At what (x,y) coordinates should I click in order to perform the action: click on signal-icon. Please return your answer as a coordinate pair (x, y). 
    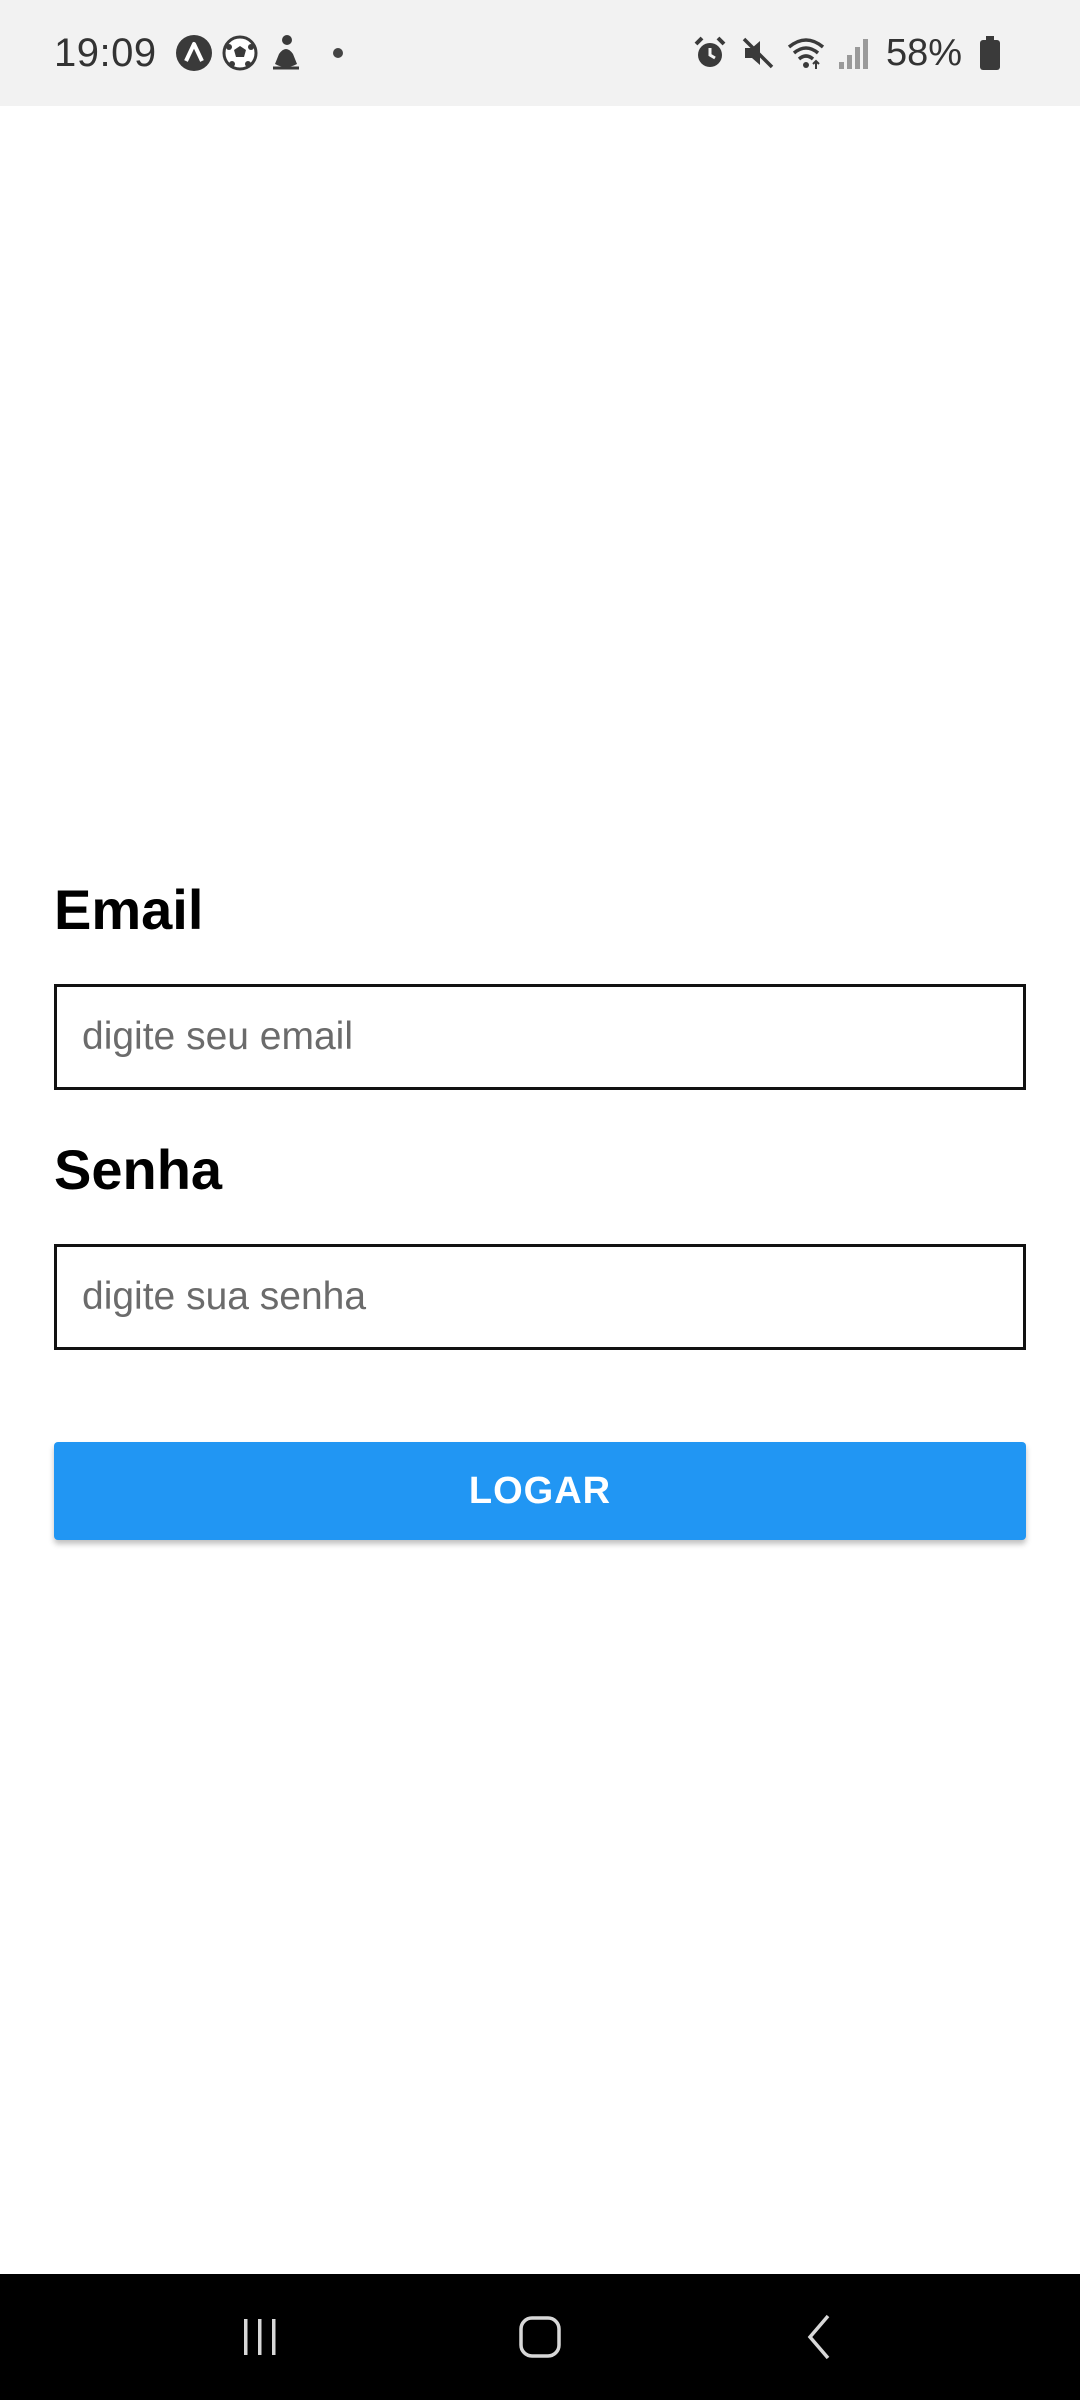
    Looking at the image, I should click on (854, 53).